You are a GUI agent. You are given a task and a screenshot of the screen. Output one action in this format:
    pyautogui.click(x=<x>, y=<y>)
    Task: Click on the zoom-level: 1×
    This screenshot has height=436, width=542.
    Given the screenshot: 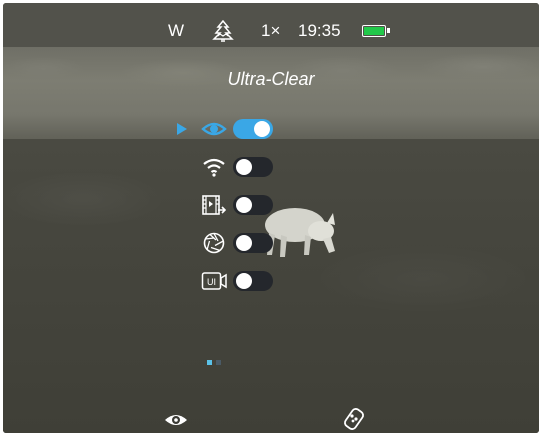 What is the action you would take?
    pyautogui.click(x=271, y=30)
    